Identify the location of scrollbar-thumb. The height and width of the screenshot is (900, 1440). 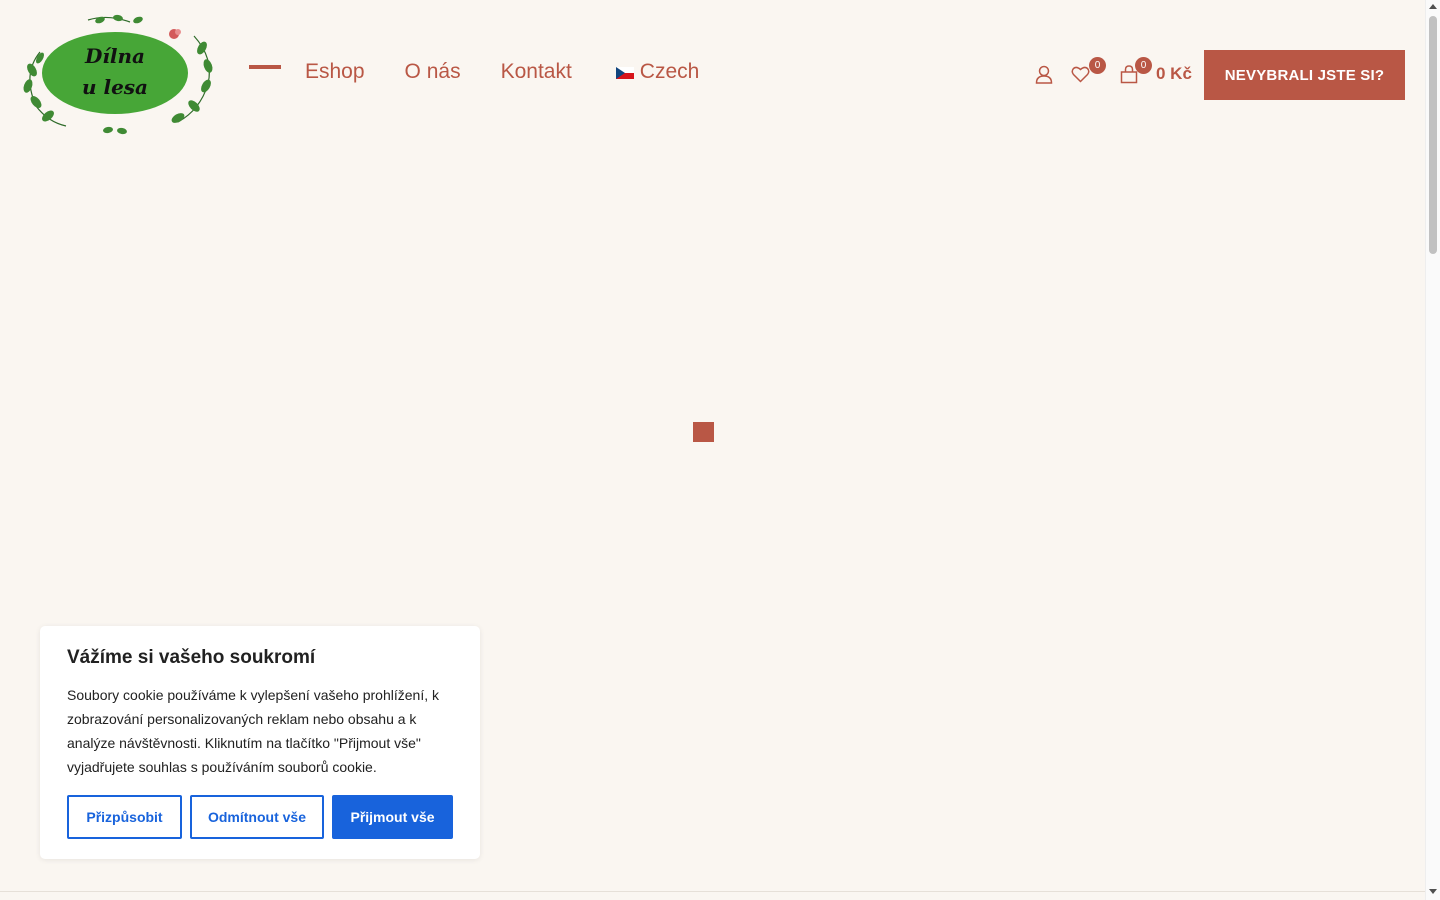
(1433, 135).